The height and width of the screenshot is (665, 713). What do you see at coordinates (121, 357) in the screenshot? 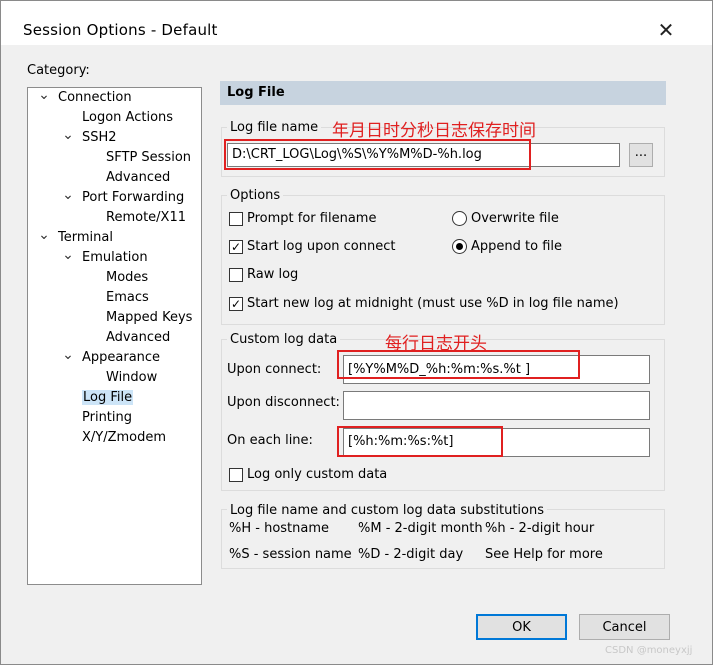
I see `tree-item: Appearance` at bounding box center [121, 357].